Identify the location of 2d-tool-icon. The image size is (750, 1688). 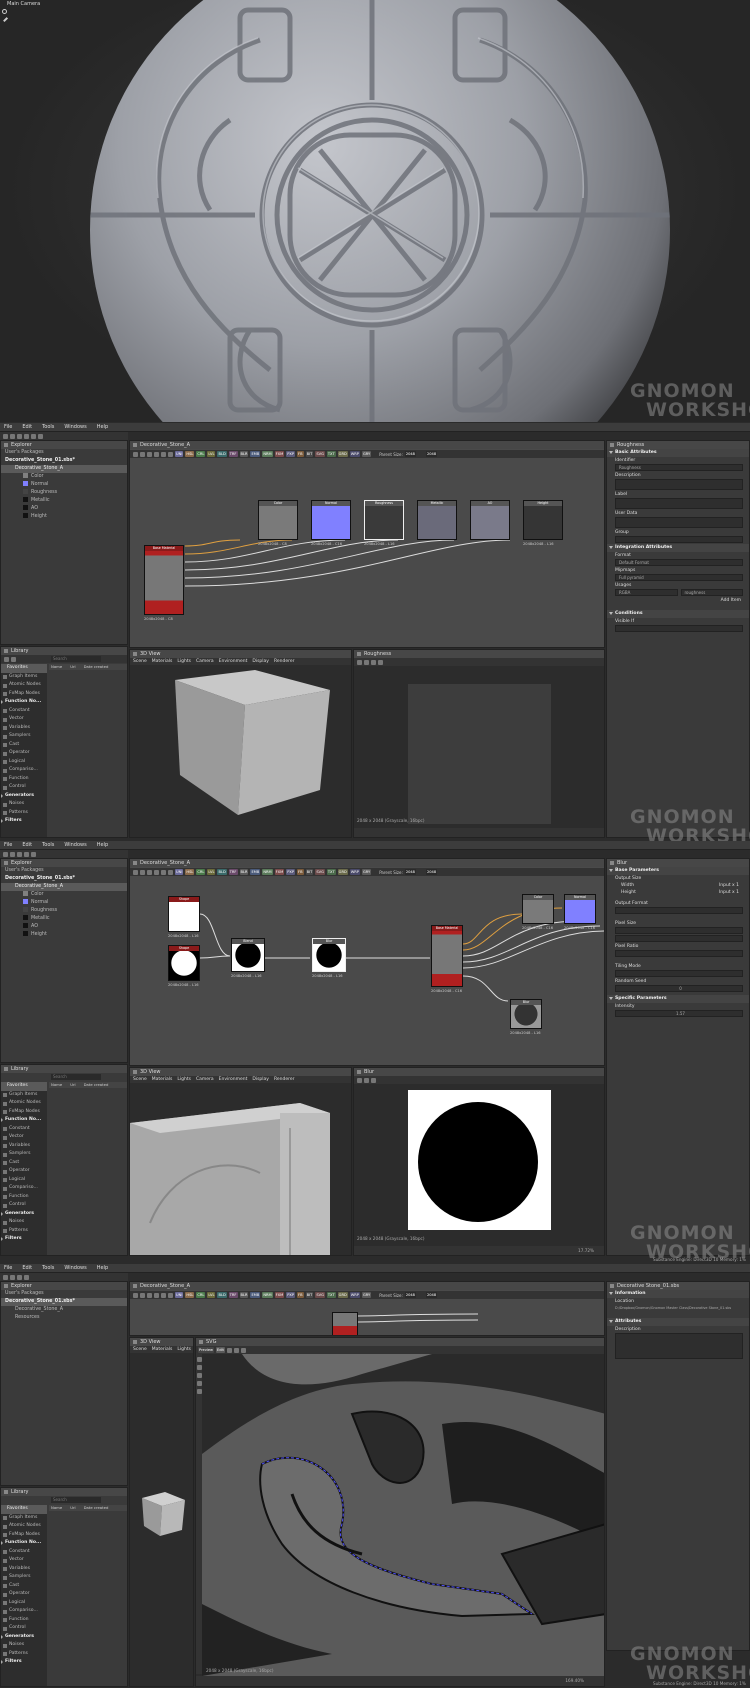
(359, 662).